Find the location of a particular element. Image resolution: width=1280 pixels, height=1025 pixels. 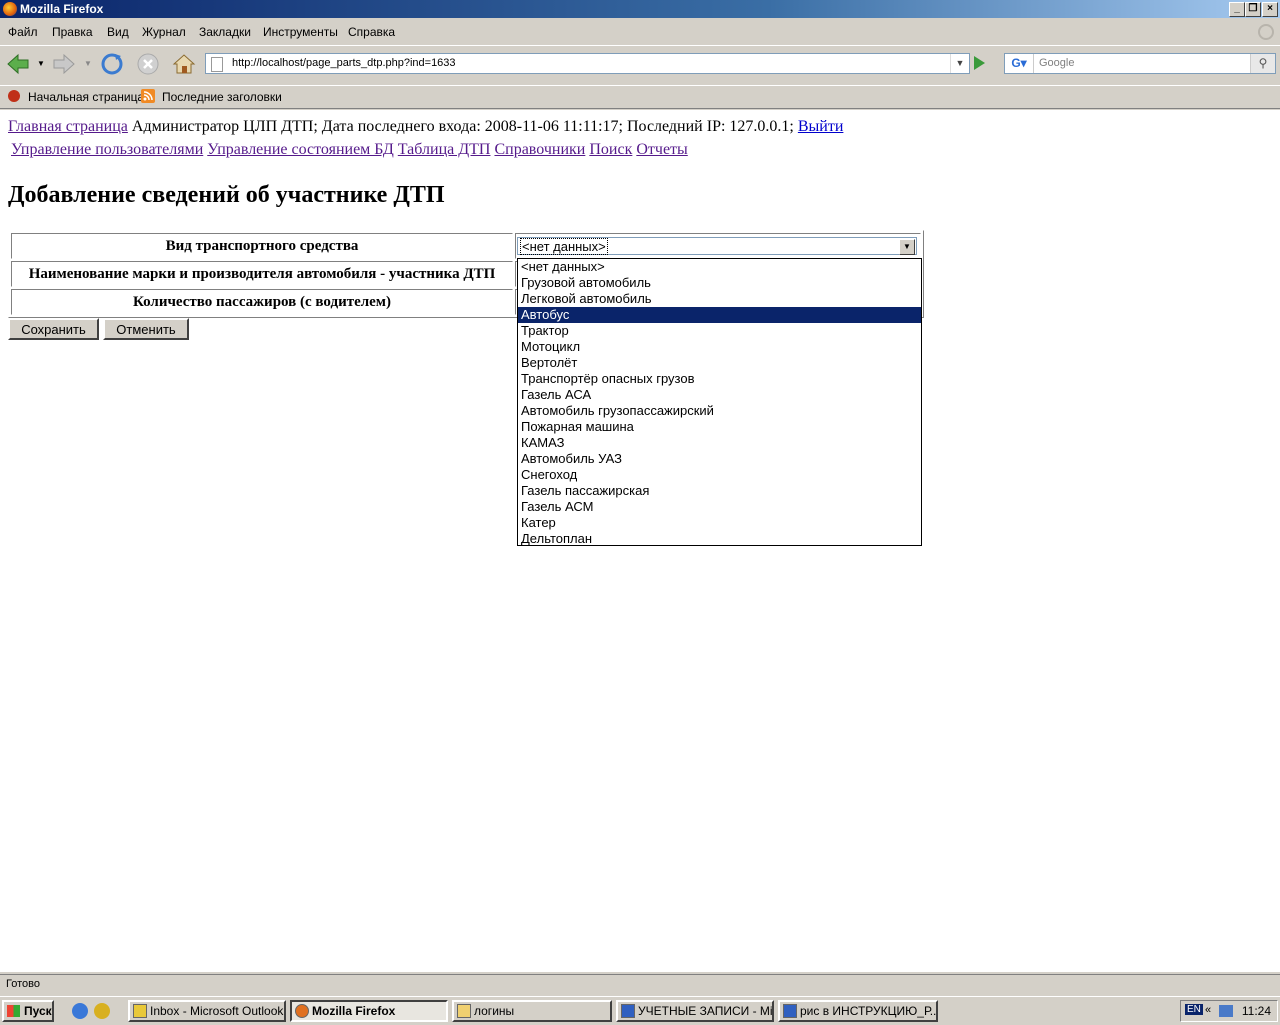

task-firefox: Mozilla Firefox is located at coordinates (369, 1011).